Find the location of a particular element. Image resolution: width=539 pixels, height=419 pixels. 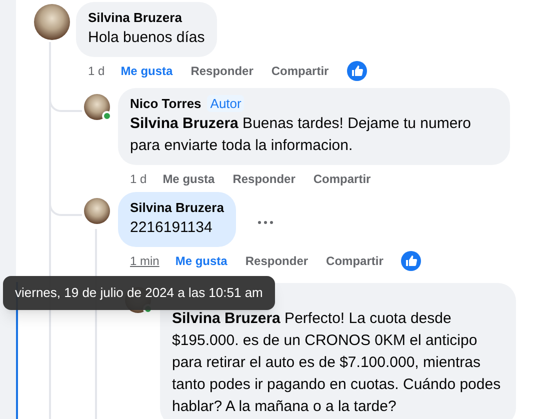

timestamp-link: 1 min is located at coordinates (145, 261).